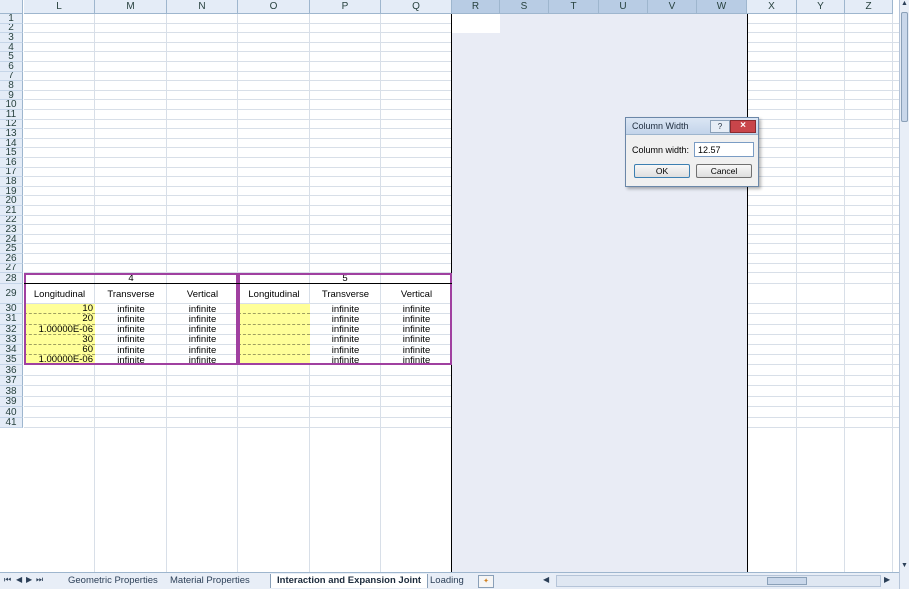 The height and width of the screenshot is (589, 909). I want to click on column-header: T, so click(574, 7).